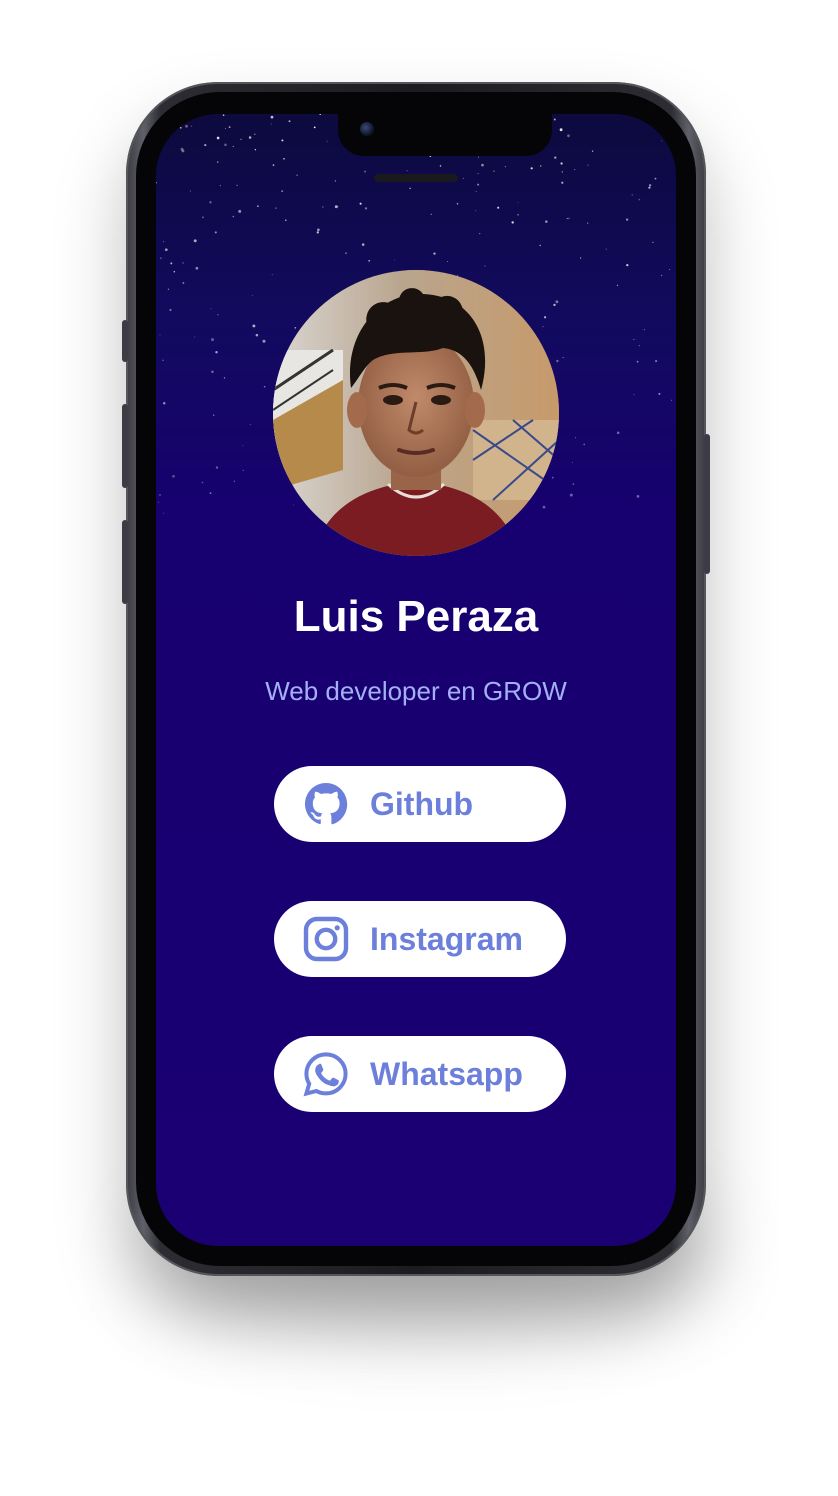  Describe the element at coordinates (416, 691) in the screenshot. I see `profile-subtitle: Web developer en GROW` at that location.